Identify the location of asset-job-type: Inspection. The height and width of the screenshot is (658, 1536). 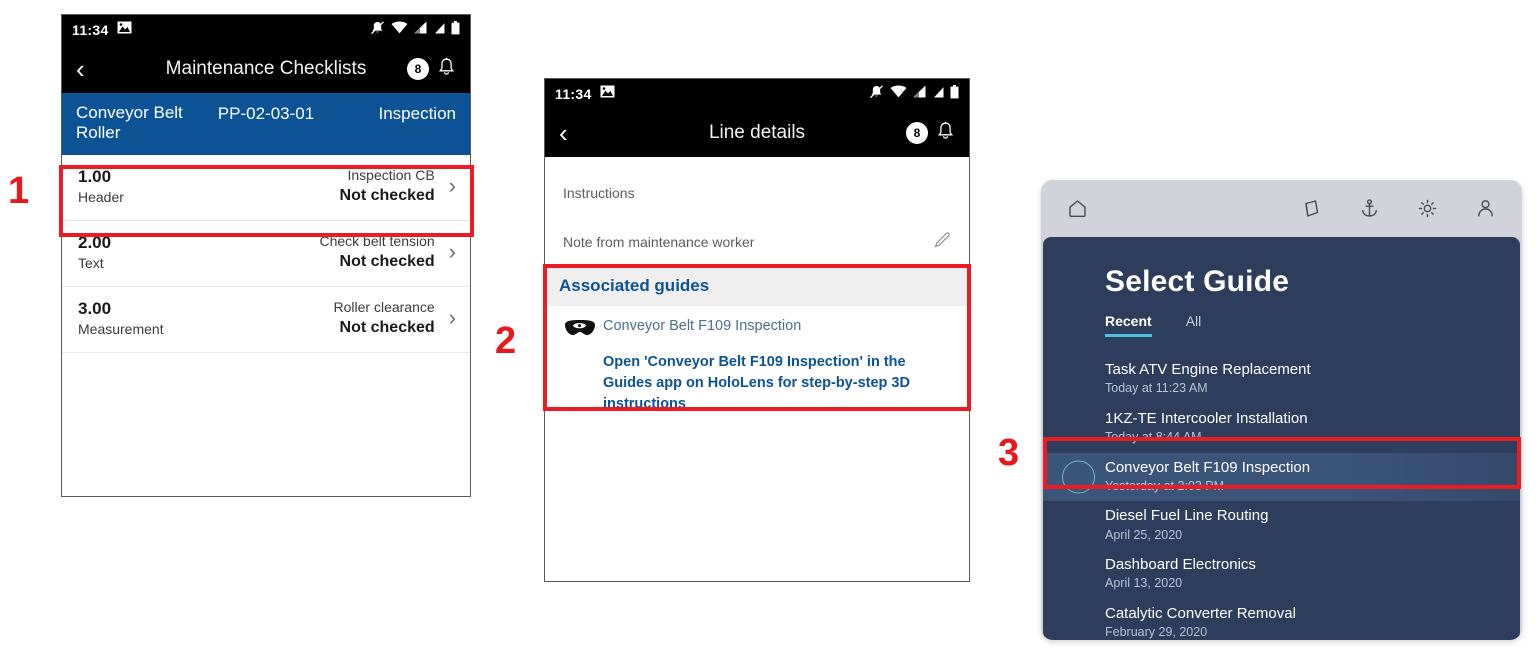
(417, 113).